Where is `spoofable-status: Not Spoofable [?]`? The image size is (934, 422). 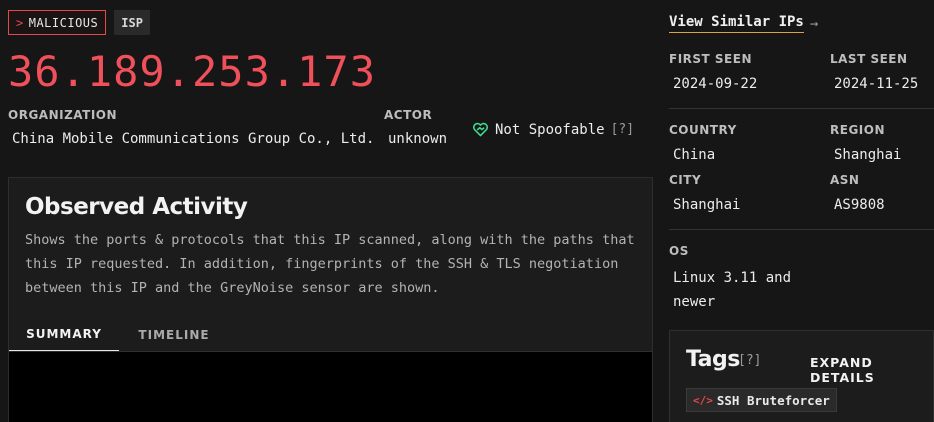 spoofable-status: Not Spoofable [?] is located at coordinates (553, 129).